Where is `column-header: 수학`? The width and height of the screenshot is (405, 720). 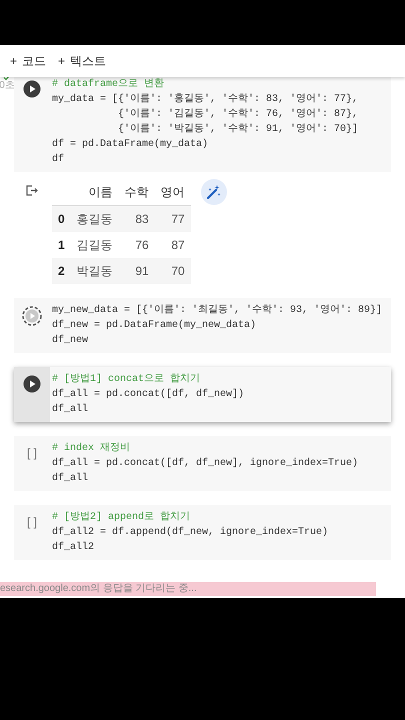 column-header: 수학 is located at coordinates (136, 192).